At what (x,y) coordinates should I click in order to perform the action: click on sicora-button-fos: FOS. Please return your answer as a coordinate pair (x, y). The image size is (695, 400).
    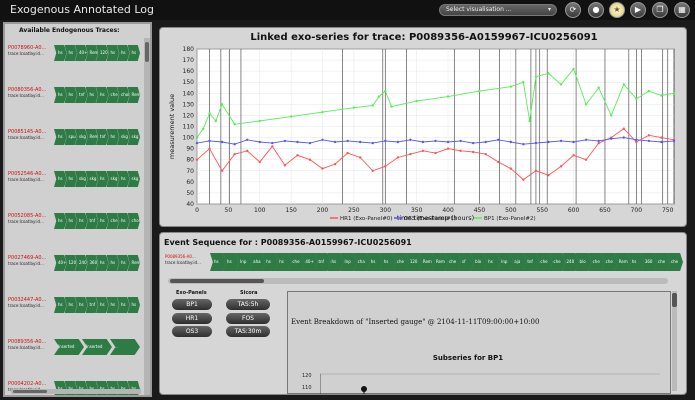
    Looking at the image, I should click on (248, 318).